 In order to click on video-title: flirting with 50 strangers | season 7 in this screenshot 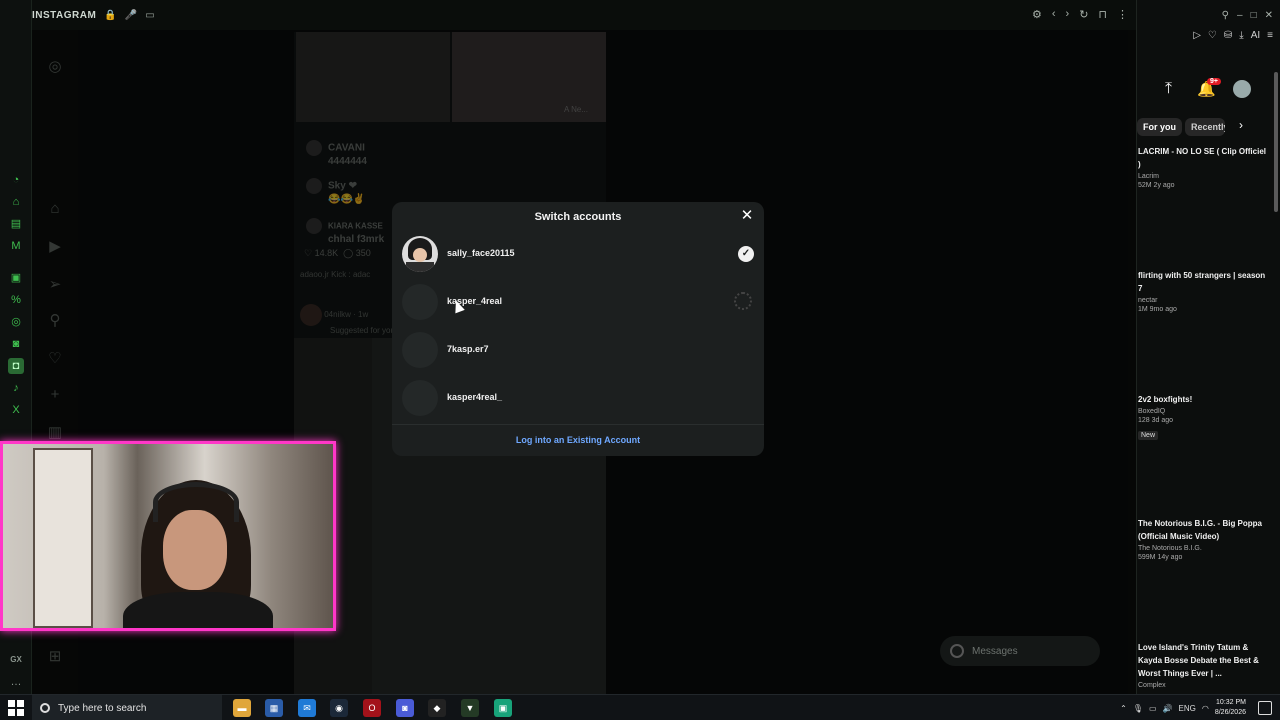, I will do `click(1202, 282)`.